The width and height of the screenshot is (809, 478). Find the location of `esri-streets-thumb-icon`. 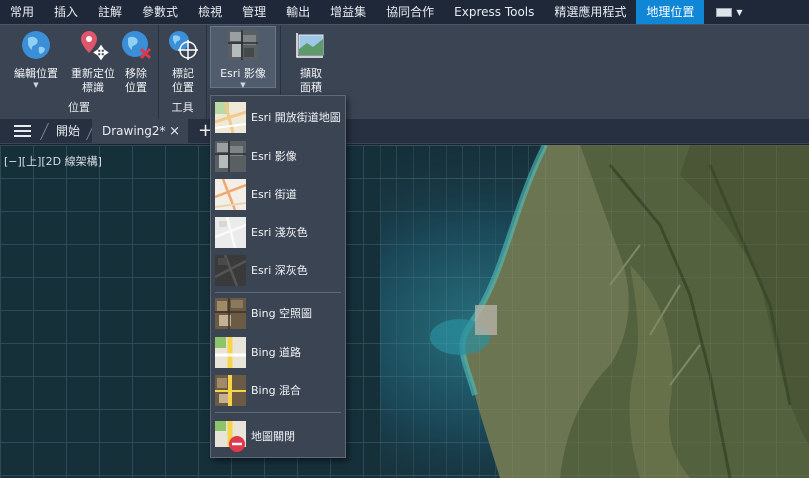

esri-streets-thumb-icon is located at coordinates (230, 194).